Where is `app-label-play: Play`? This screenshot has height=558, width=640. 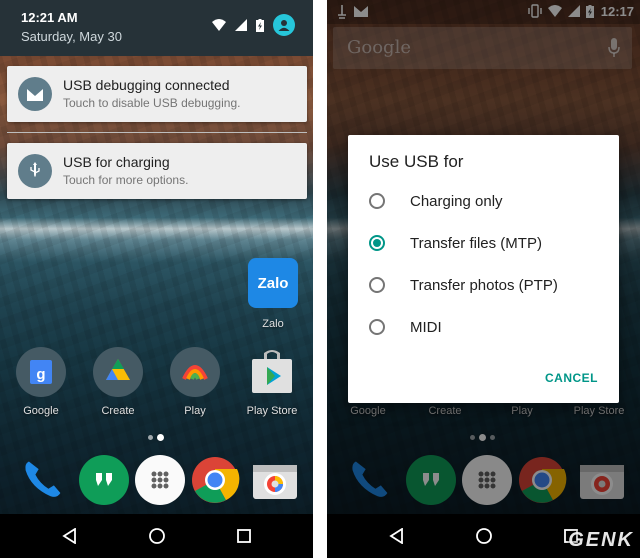 app-label-play: Play is located at coordinates (195, 411).